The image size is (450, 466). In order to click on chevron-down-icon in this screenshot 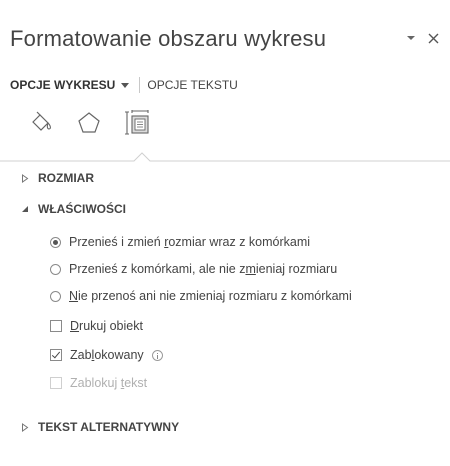, I will do `click(125, 85)`.